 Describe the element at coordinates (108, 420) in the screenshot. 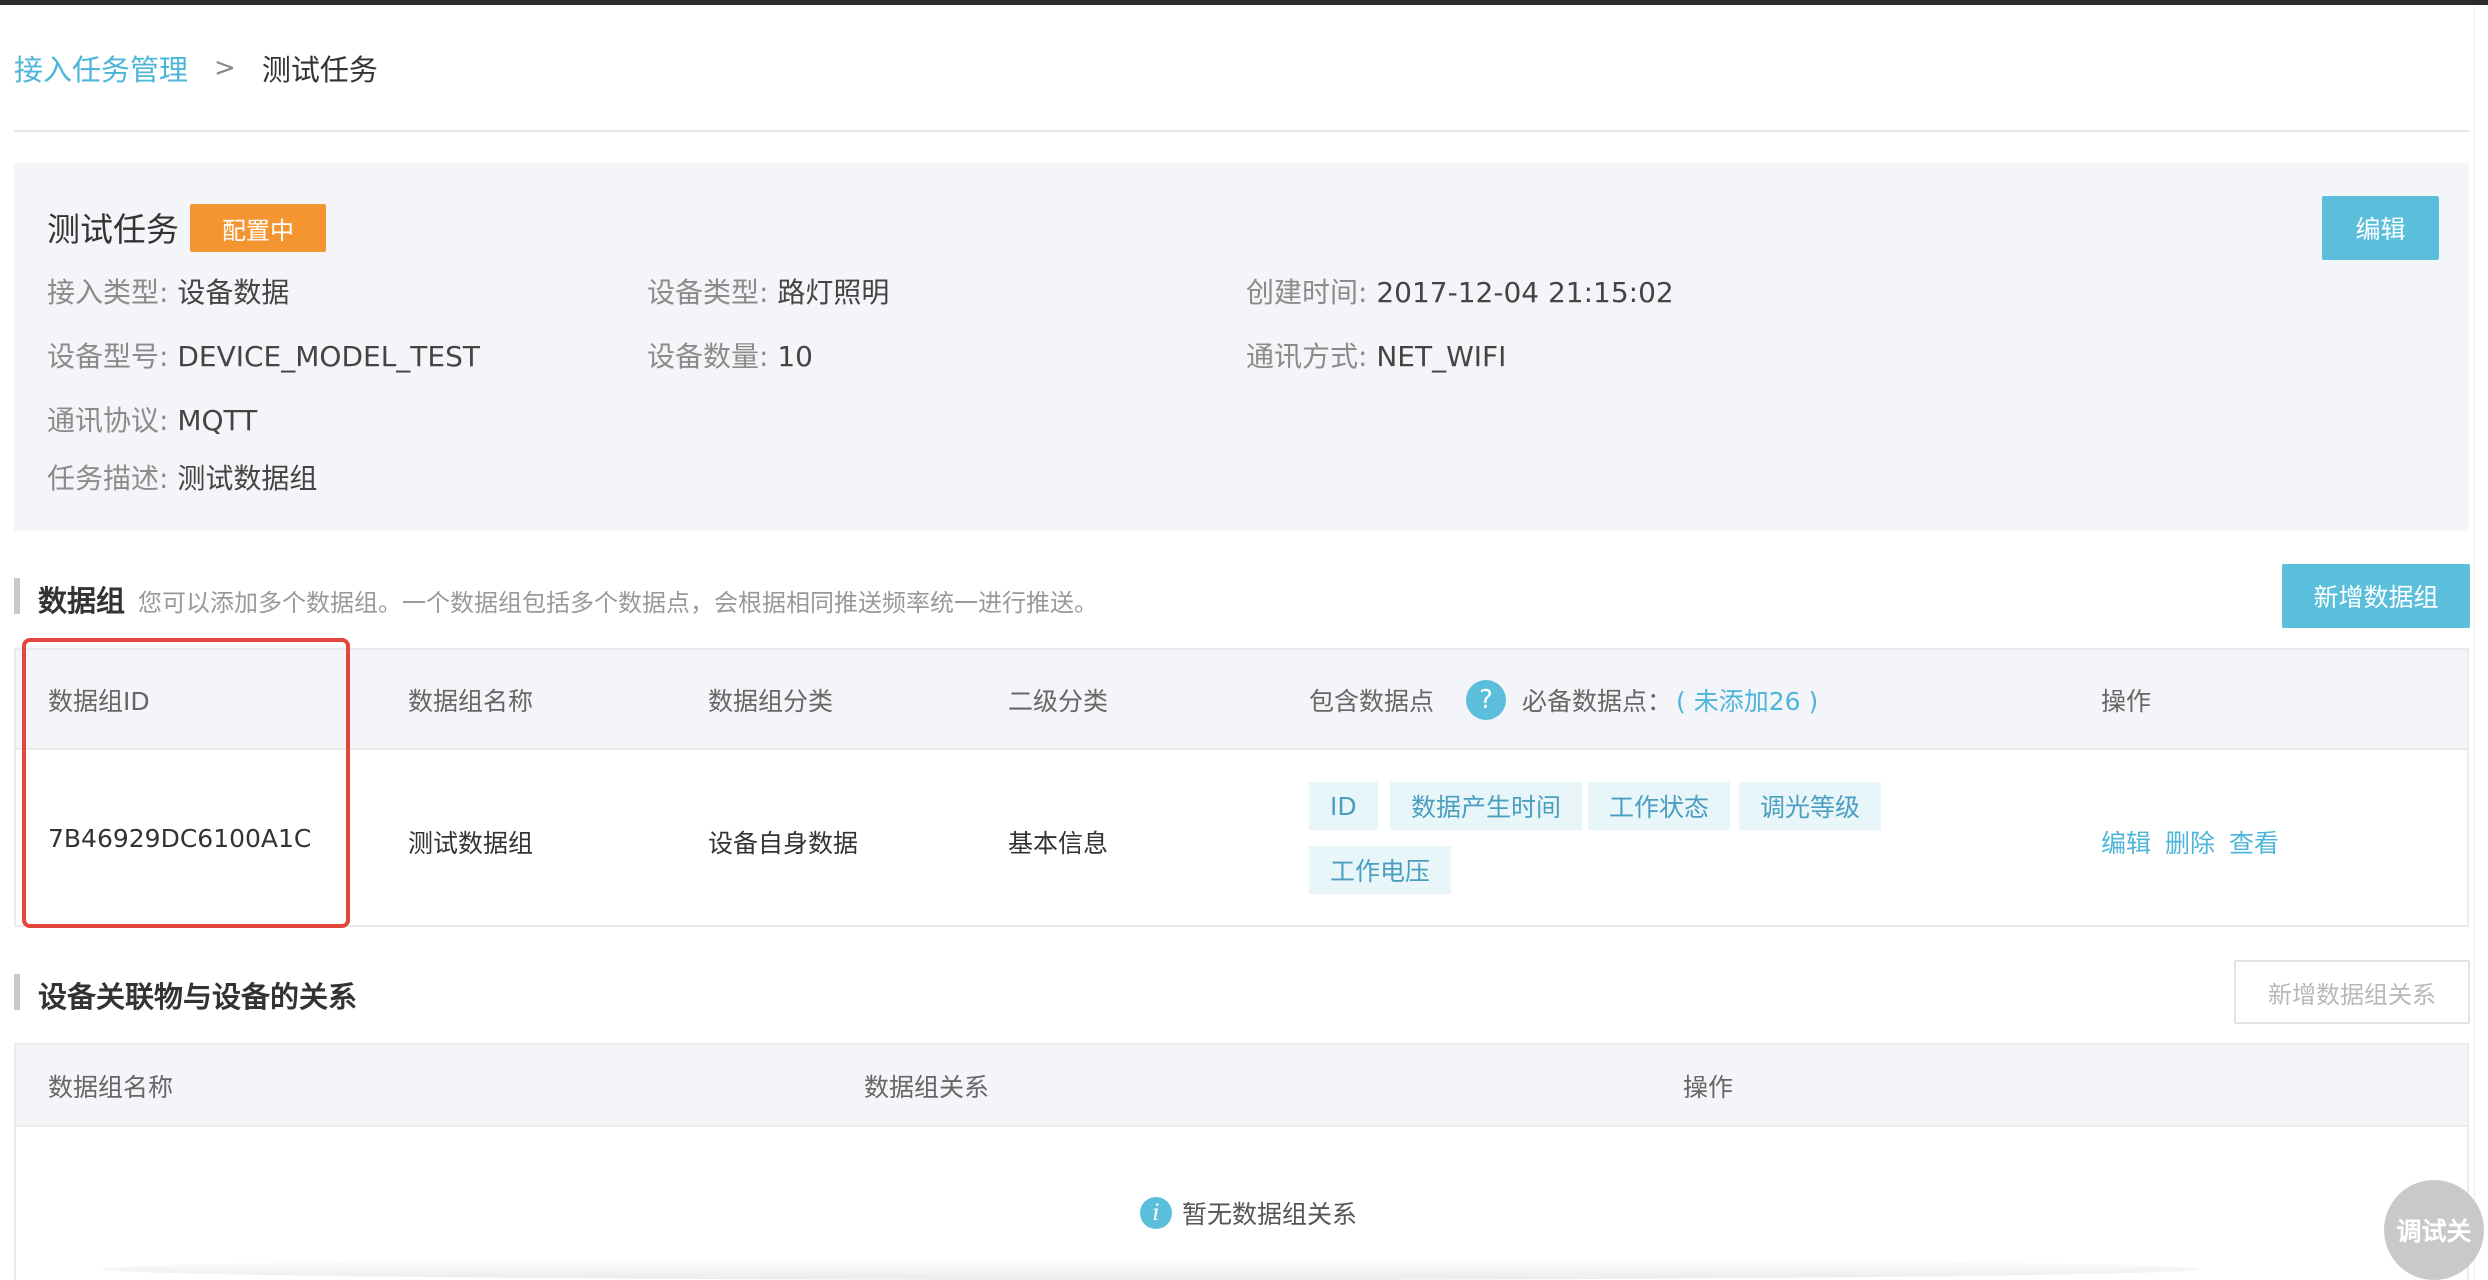

I see `field-label: 通讯协议:` at that location.